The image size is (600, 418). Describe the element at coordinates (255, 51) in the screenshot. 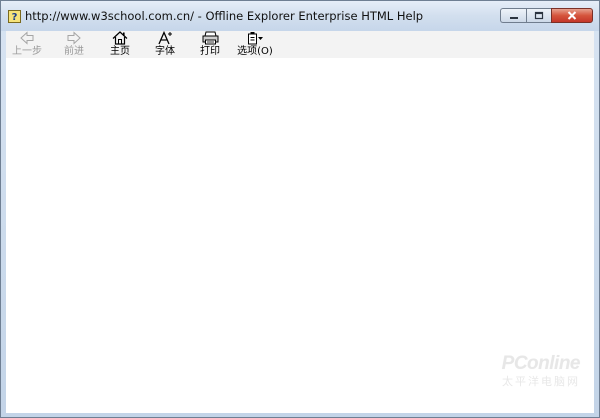

I see `options-label: 选项(O)` at that location.